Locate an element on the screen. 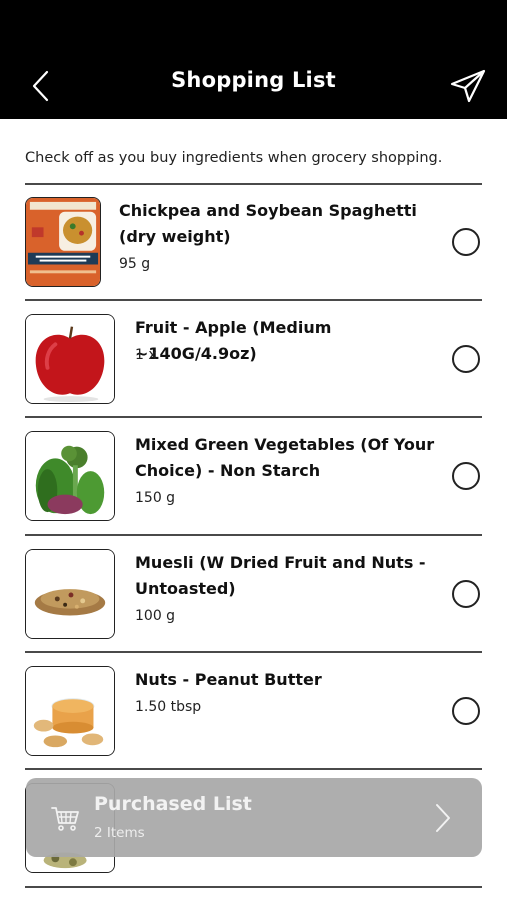 The height and width of the screenshot is (900, 507). item-quantity: 1 x is located at coordinates (146, 355).